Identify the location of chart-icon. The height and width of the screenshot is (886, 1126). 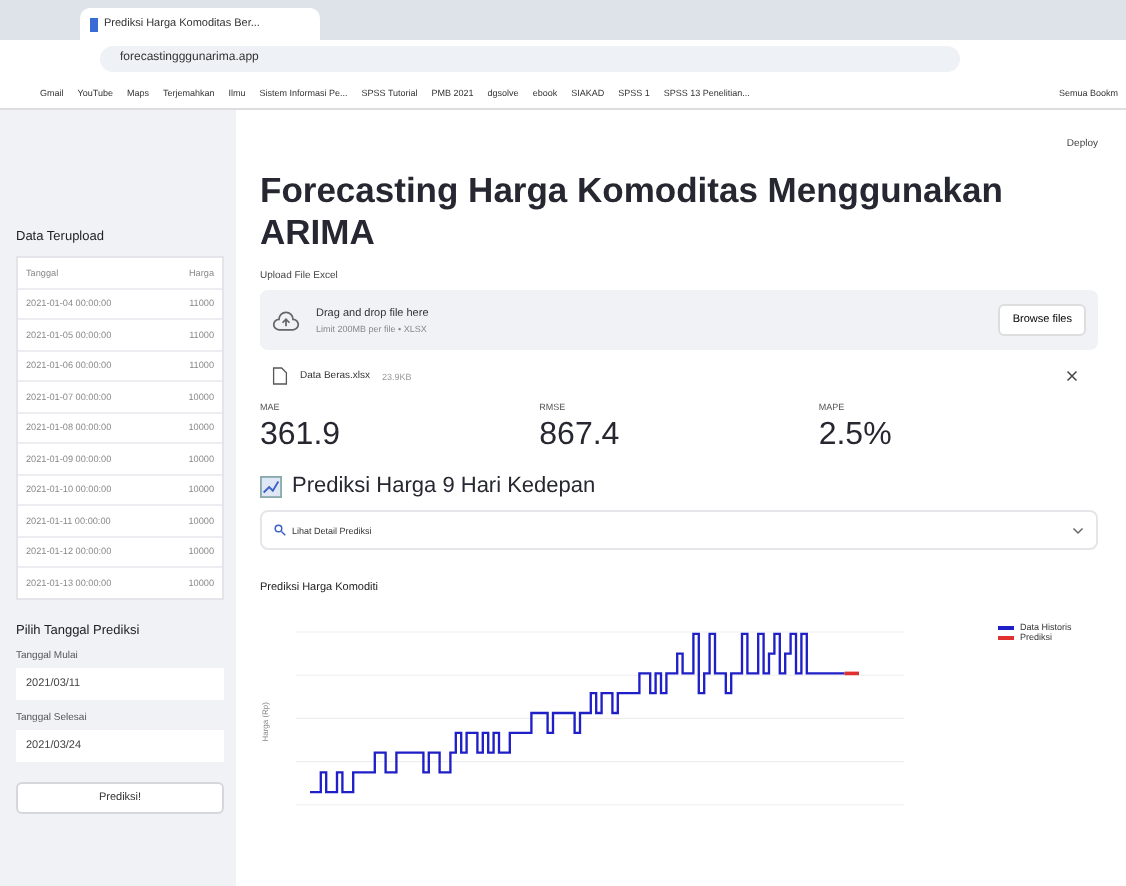
(271, 486).